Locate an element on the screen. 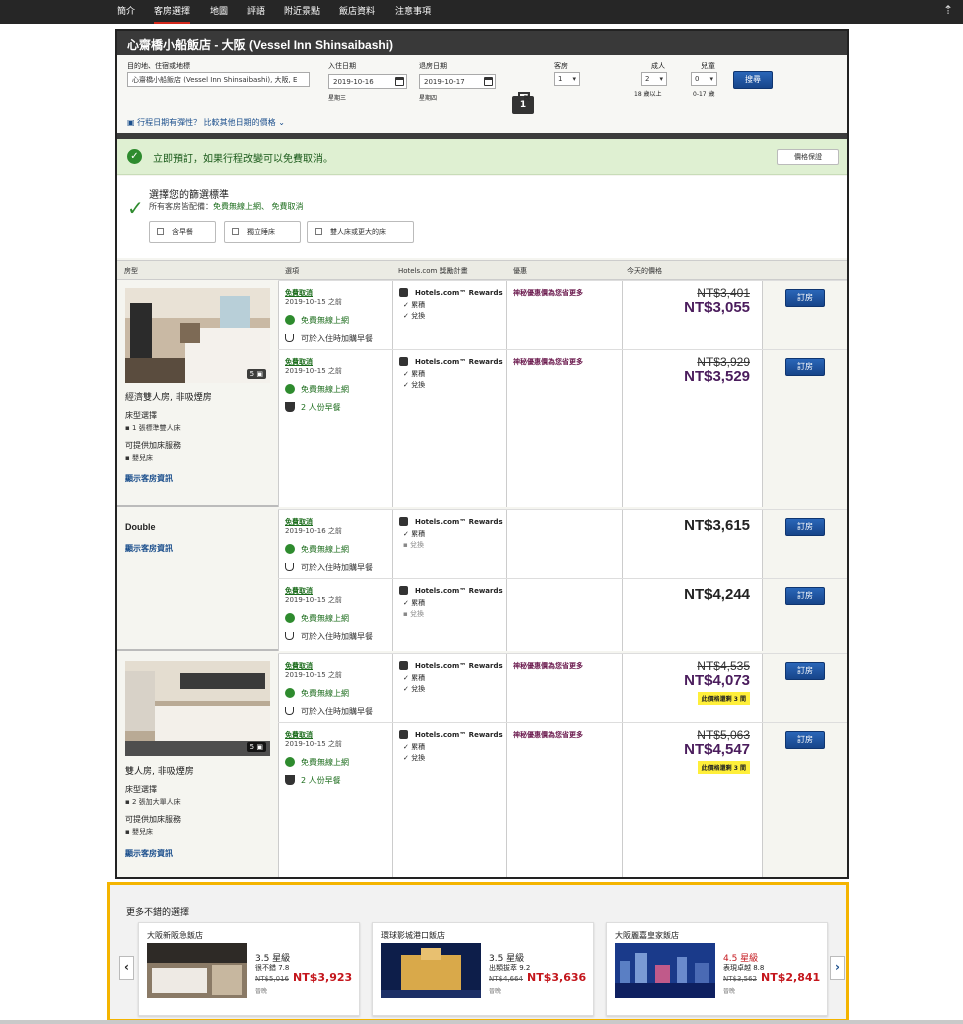 This screenshot has width=963, height=1024. price-guarantee-button: 價格保證 is located at coordinates (808, 157).